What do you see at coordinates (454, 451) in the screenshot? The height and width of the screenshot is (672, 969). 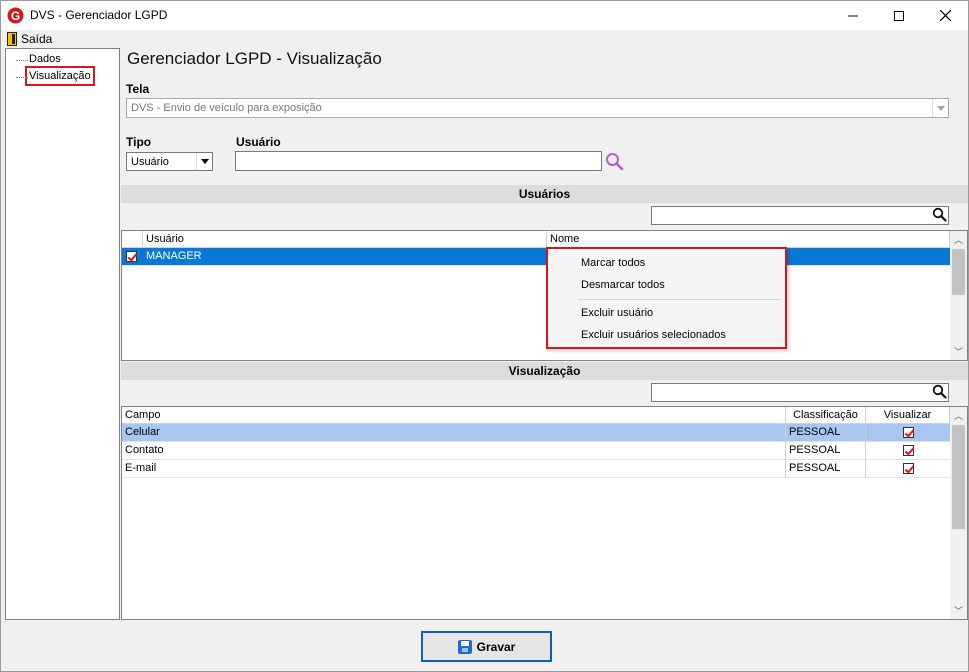 I see `row-campo: Contato` at bounding box center [454, 451].